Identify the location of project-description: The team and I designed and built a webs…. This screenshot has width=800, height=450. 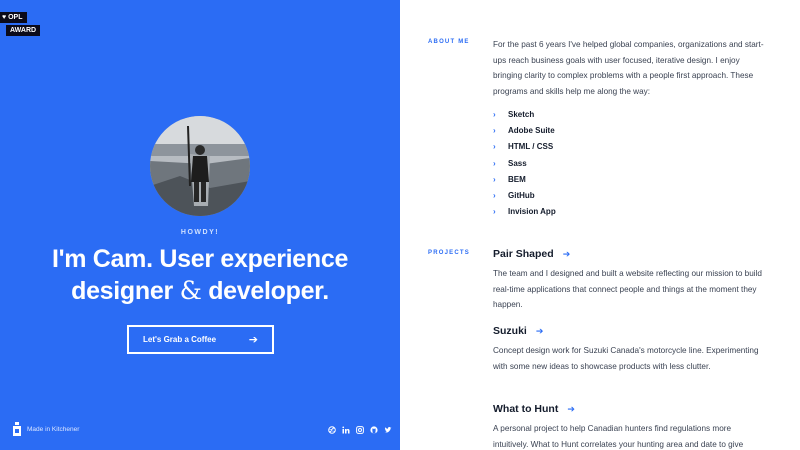
(627, 289).